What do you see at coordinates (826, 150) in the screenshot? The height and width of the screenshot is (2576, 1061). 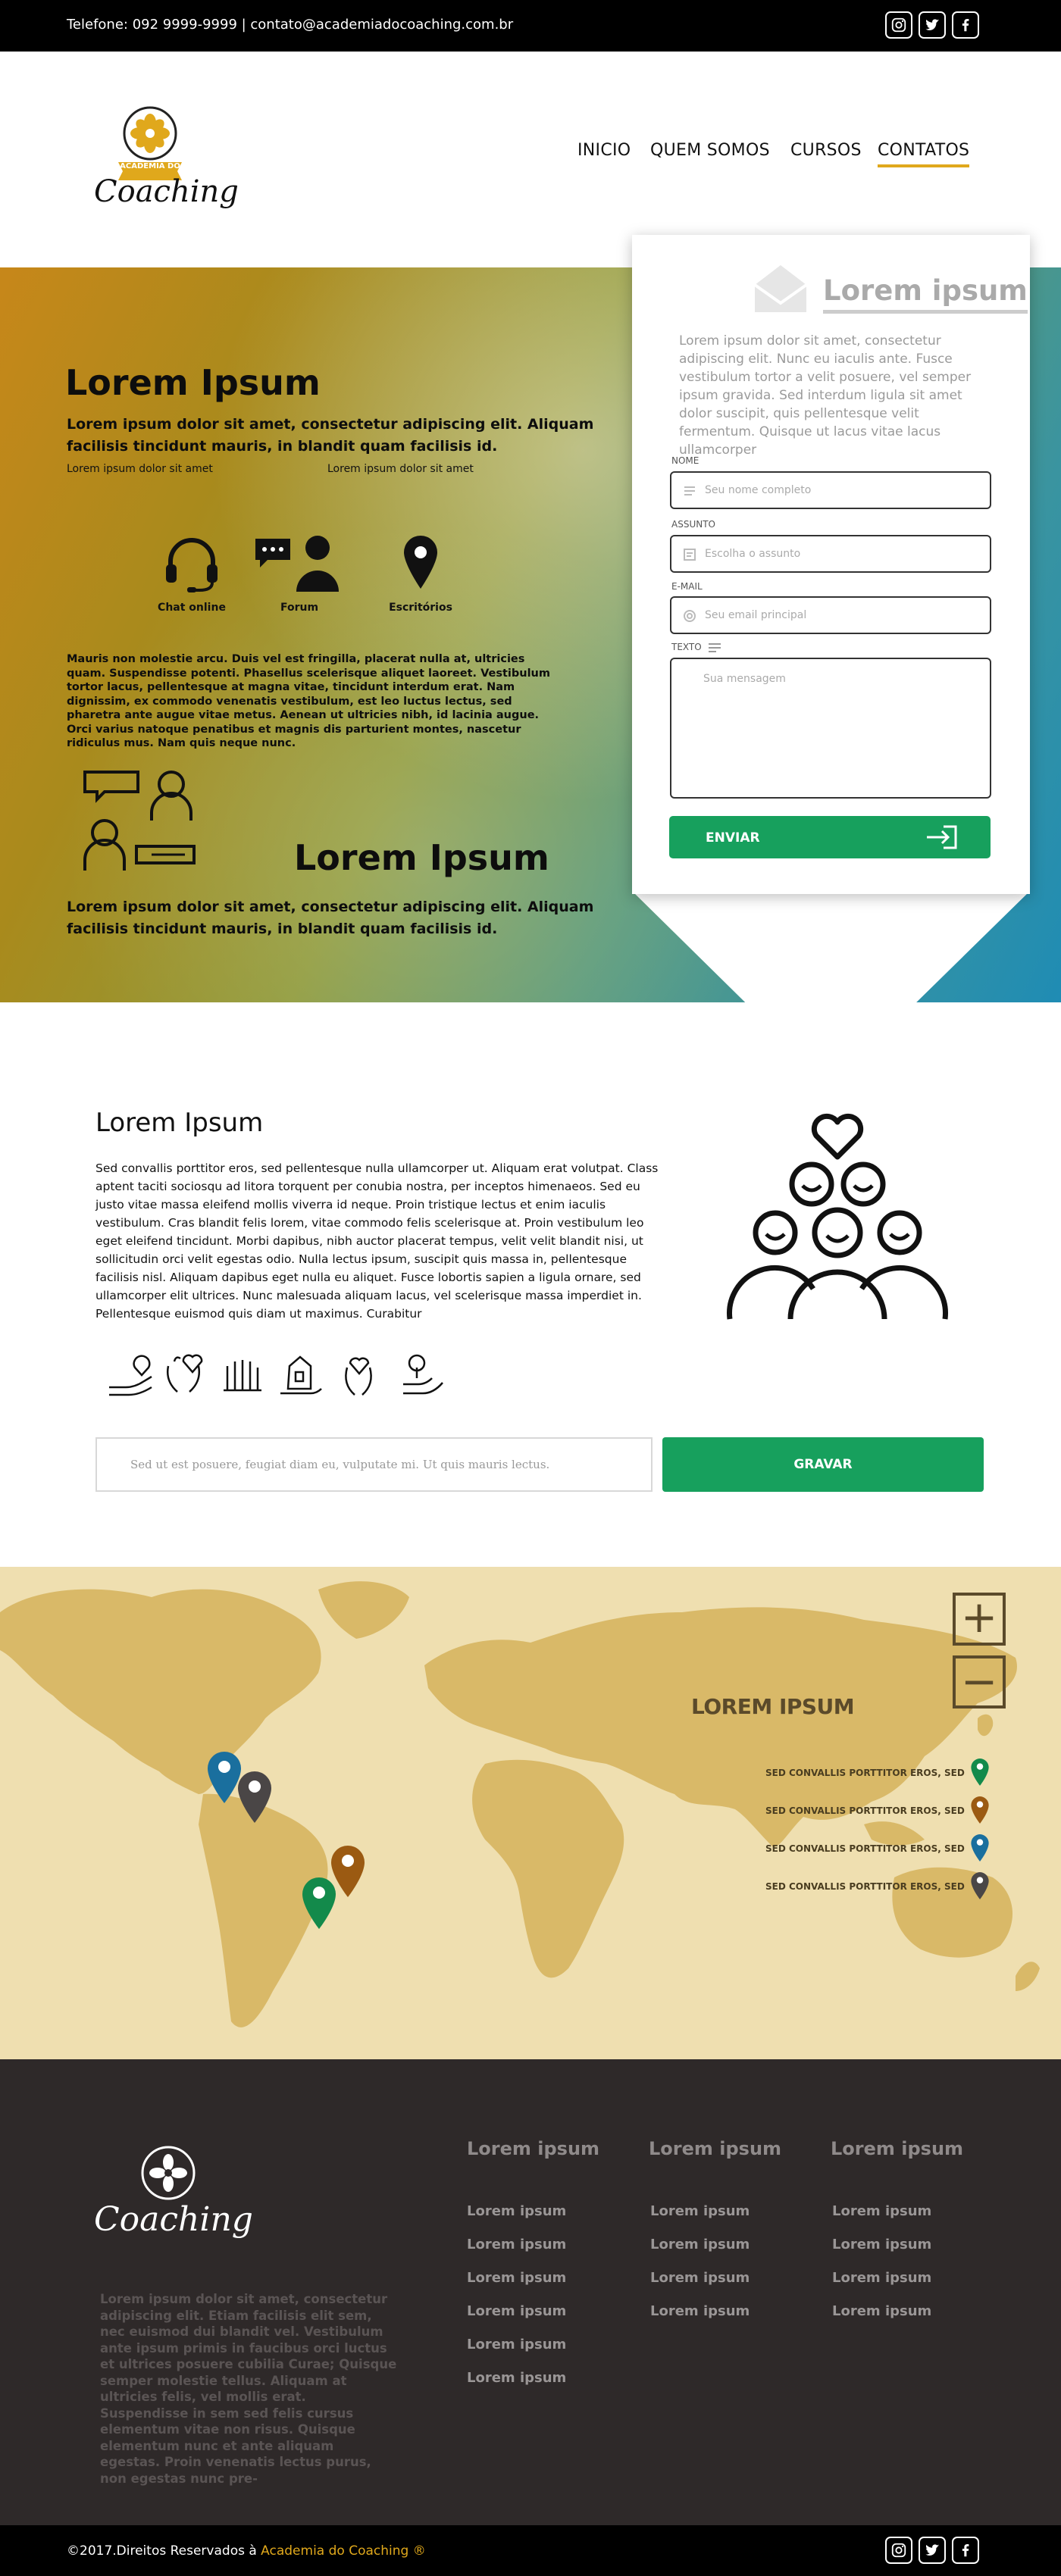 I see `nav-cursos: CURSOS` at bounding box center [826, 150].